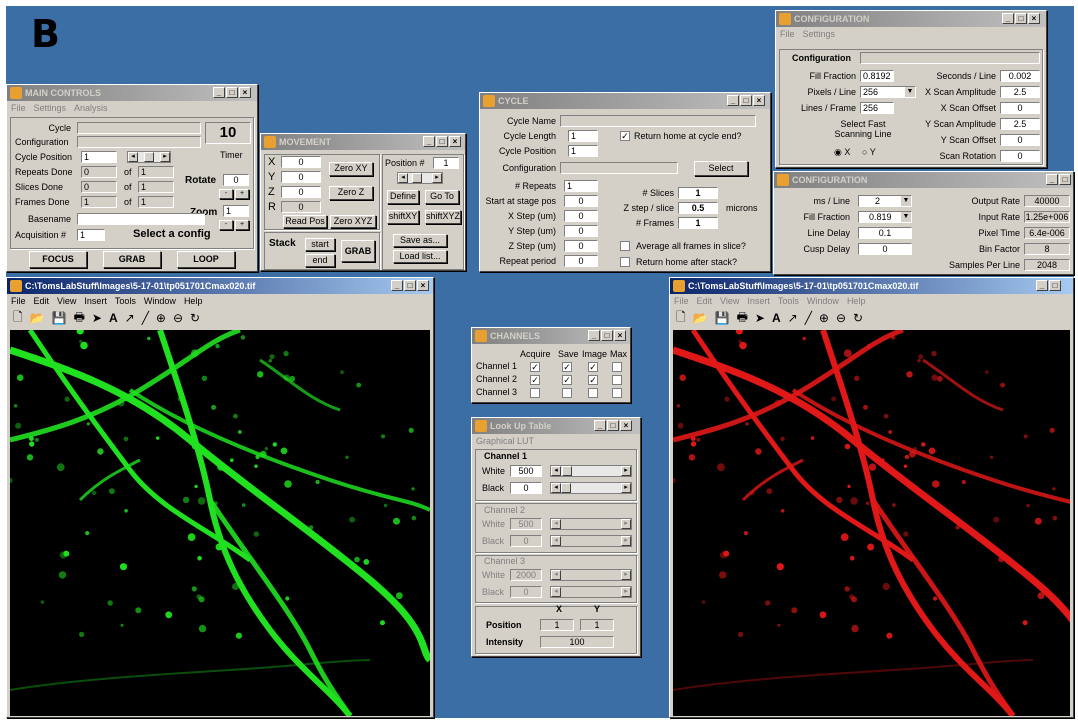 This screenshot has width=1078, height=721. I want to click on fill-fraction-field: 0.8192, so click(877, 76).